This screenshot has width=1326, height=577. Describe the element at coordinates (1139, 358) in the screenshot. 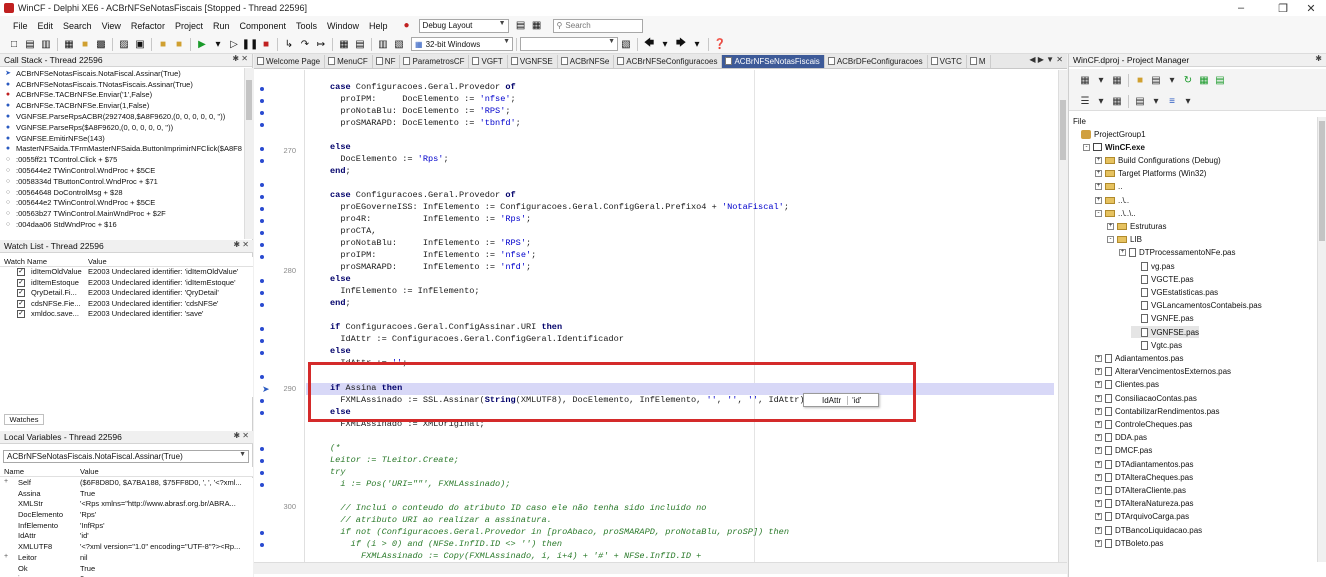

I see `tree-item: + Adiantamentos.pas` at that location.